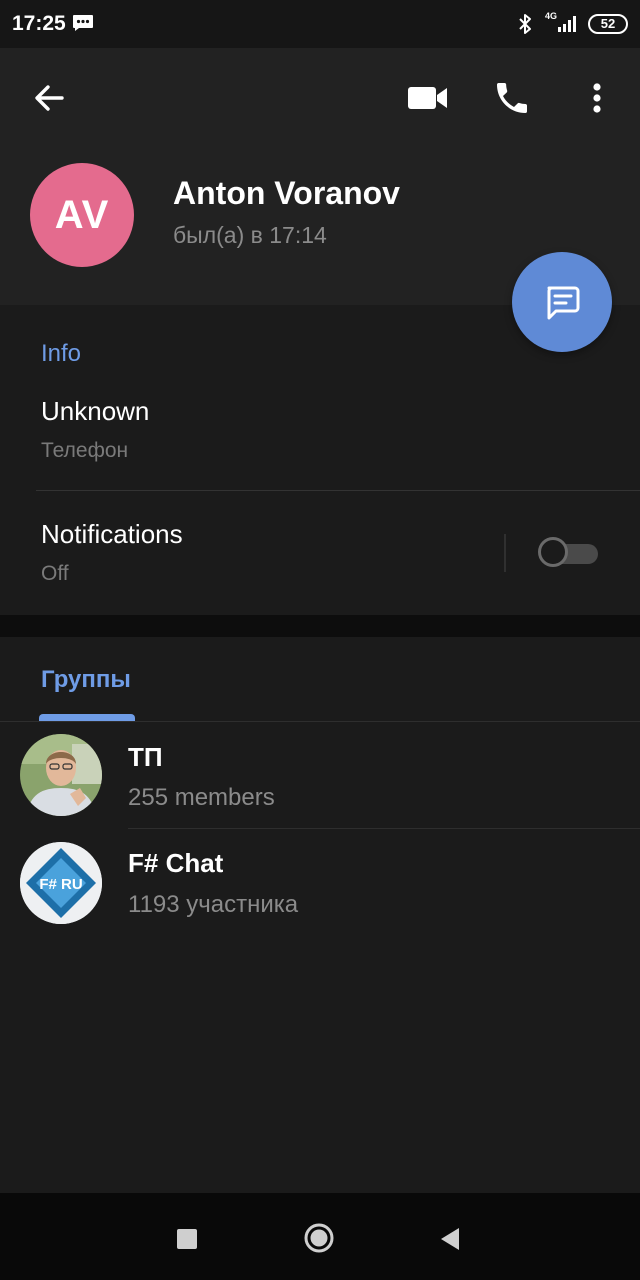 The width and height of the screenshot is (640, 1280). What do you see at coordinates (450, 1239) in the screenshot?
I see `back-icon` at bounding box center [450, 1239].